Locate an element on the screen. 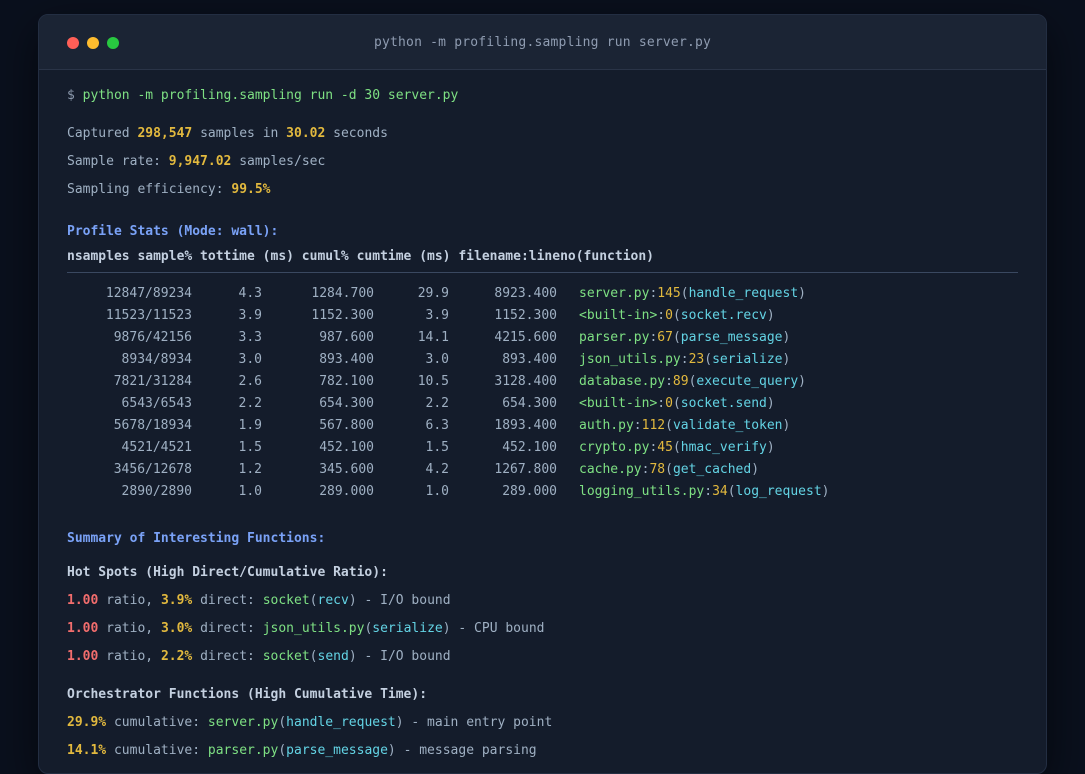 This screenshot has height=774, width=1085. col-cumul-pct: 10.5 is located at coordinates (433, 381).